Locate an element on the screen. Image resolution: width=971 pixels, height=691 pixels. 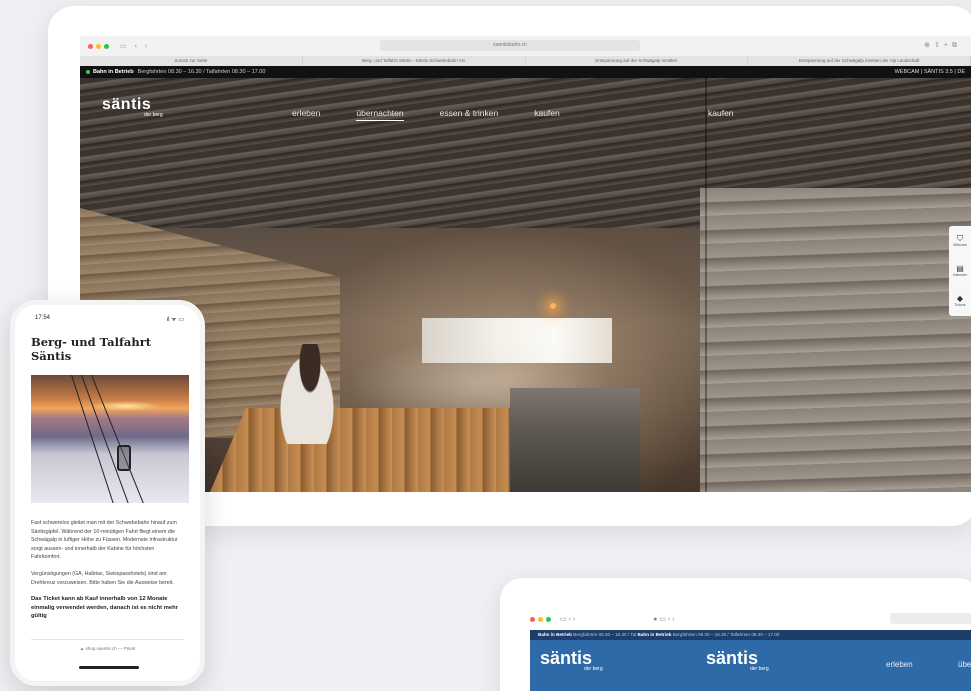
back-icon: ‹ is located at coordinates (136, 46).